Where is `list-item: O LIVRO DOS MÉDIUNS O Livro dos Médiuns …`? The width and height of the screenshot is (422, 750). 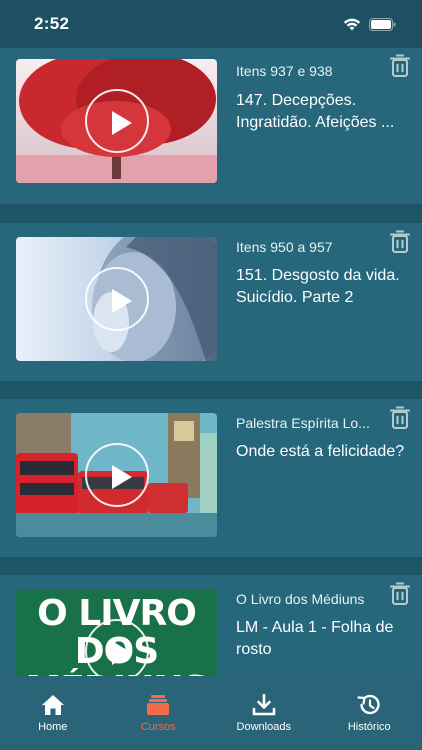
list-item: O LIVRO DOS MÉDIUNS O Livro dos Médiuns … is located at coordinates (211, 625).